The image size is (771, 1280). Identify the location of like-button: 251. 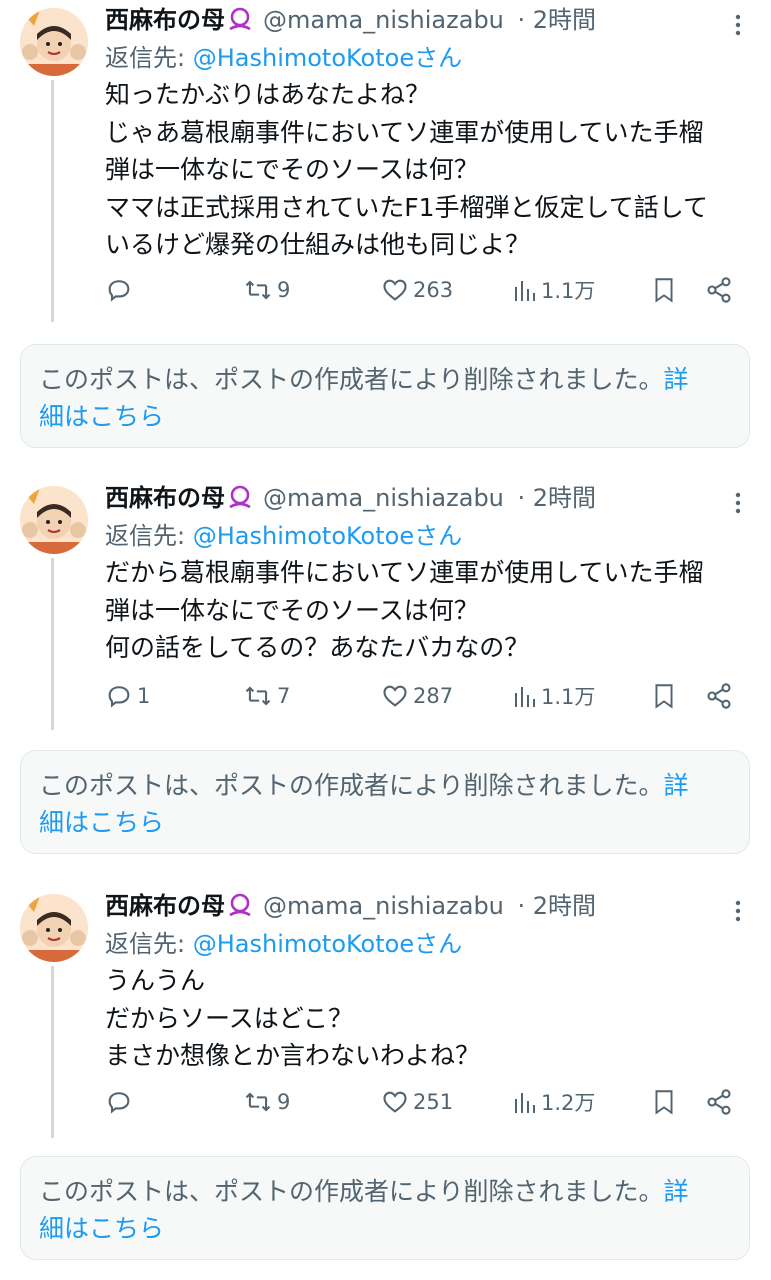
(417, 1102).